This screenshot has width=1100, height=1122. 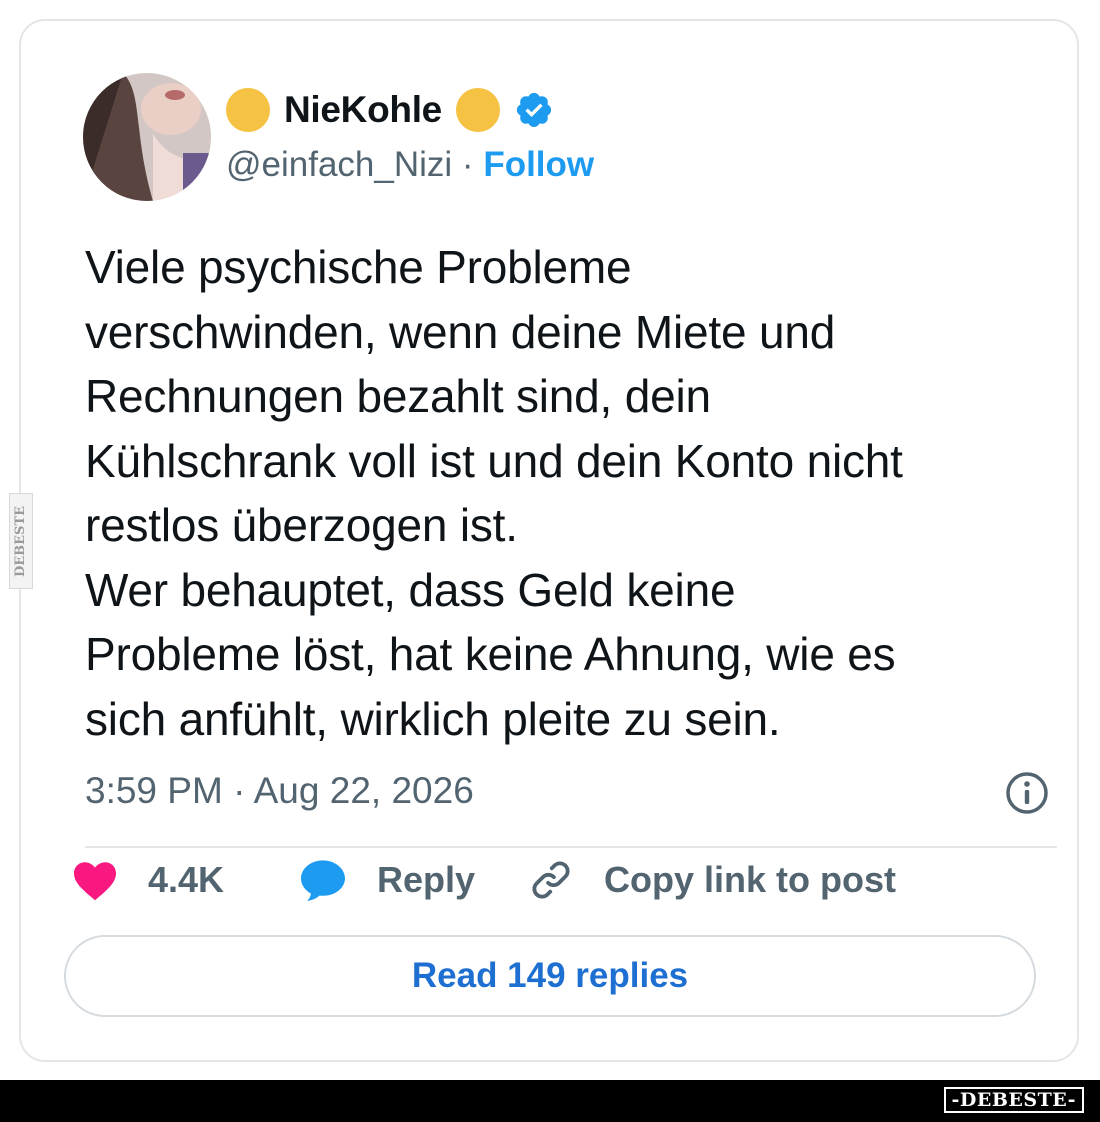 What do you see at coordinates (550, 976) in the screenshot?
I see `read-replies-button: Read 149 replies` at bounding box center [550, 976].